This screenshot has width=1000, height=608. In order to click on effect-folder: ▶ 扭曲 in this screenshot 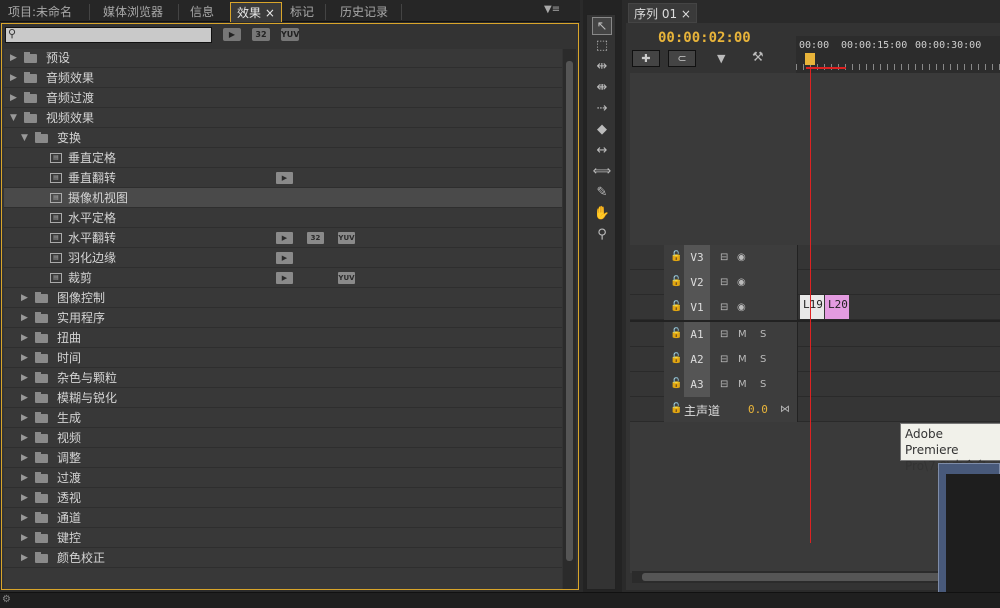, I will do `click(283, 338)`.